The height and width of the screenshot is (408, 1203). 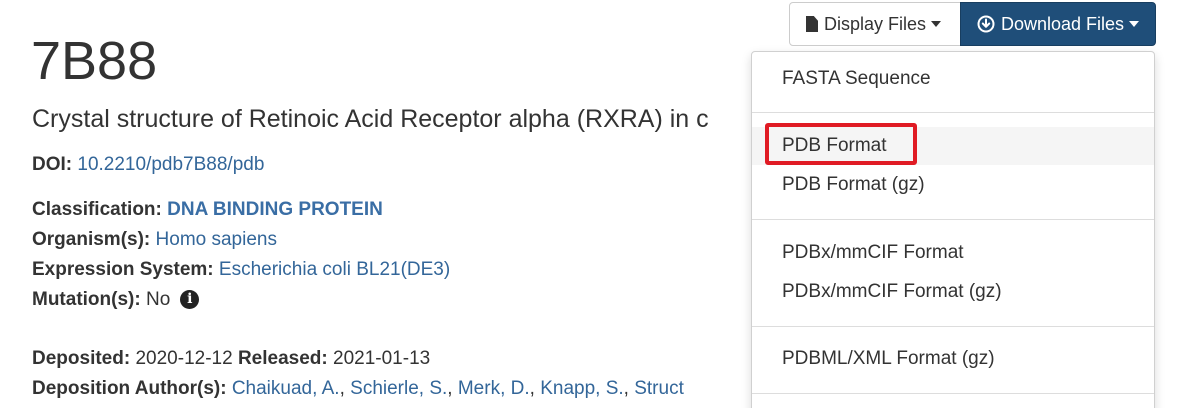 I want to click on expression-system-label: Expression System:, so click(x=123, y=269).